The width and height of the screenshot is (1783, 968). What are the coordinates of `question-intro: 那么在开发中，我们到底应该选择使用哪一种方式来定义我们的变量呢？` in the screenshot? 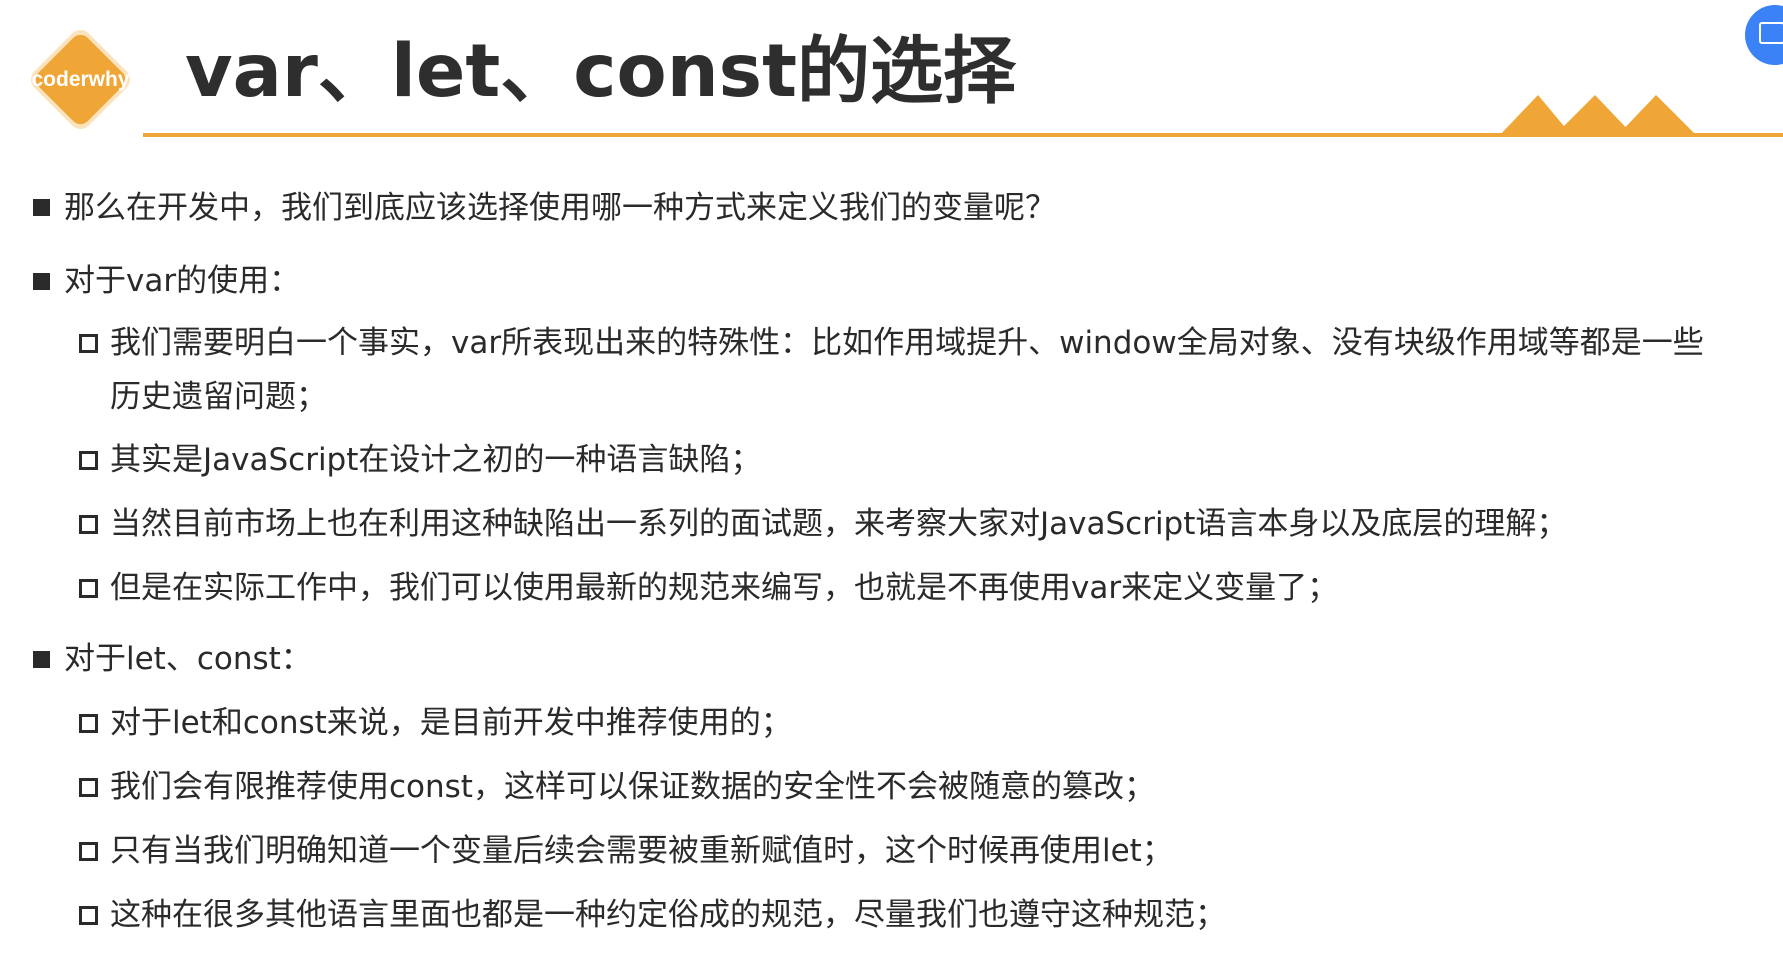 It's located at (560, 208).